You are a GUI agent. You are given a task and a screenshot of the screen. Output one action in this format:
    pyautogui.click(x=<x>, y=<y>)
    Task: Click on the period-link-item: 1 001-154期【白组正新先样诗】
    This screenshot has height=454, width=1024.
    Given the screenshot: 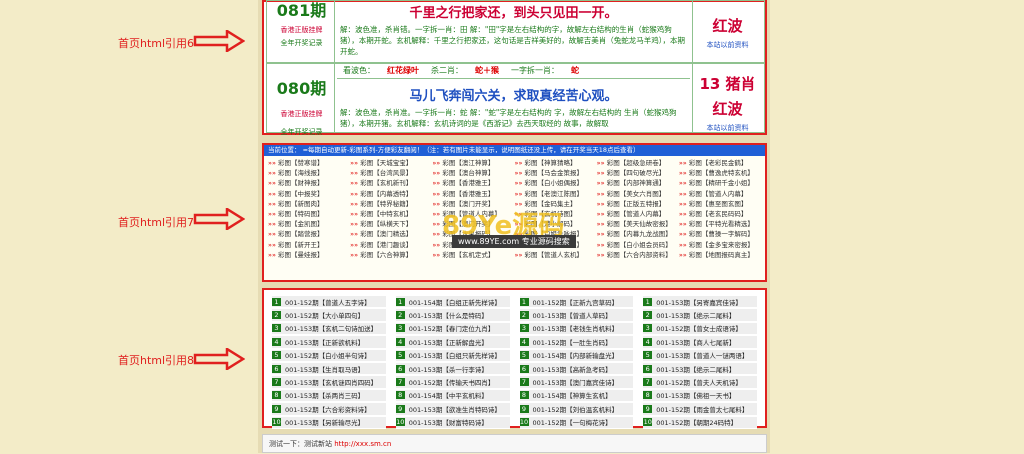 What is the action you would take?
    pyautogui.click(x=452, y=302)
    